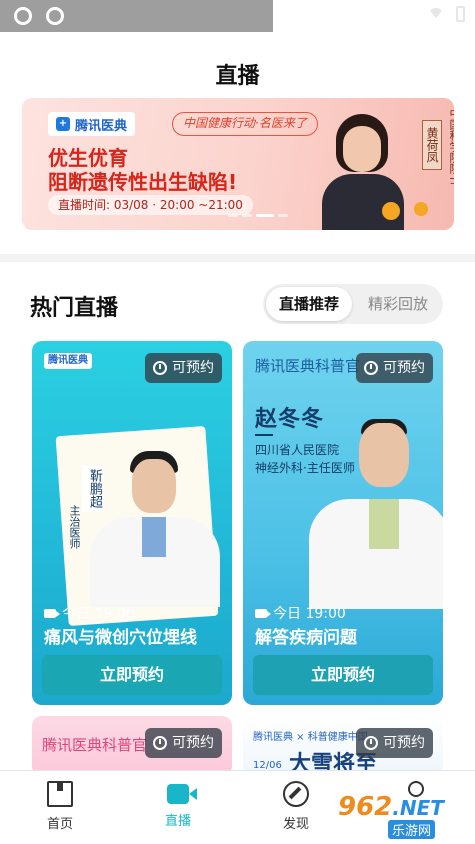 Image resolution: width=475 pixels, height=844 pixels. What do you see at coordinates (436, 14) in the screenshot?
I see `wifi-icon` at bounding box center [436, 14].